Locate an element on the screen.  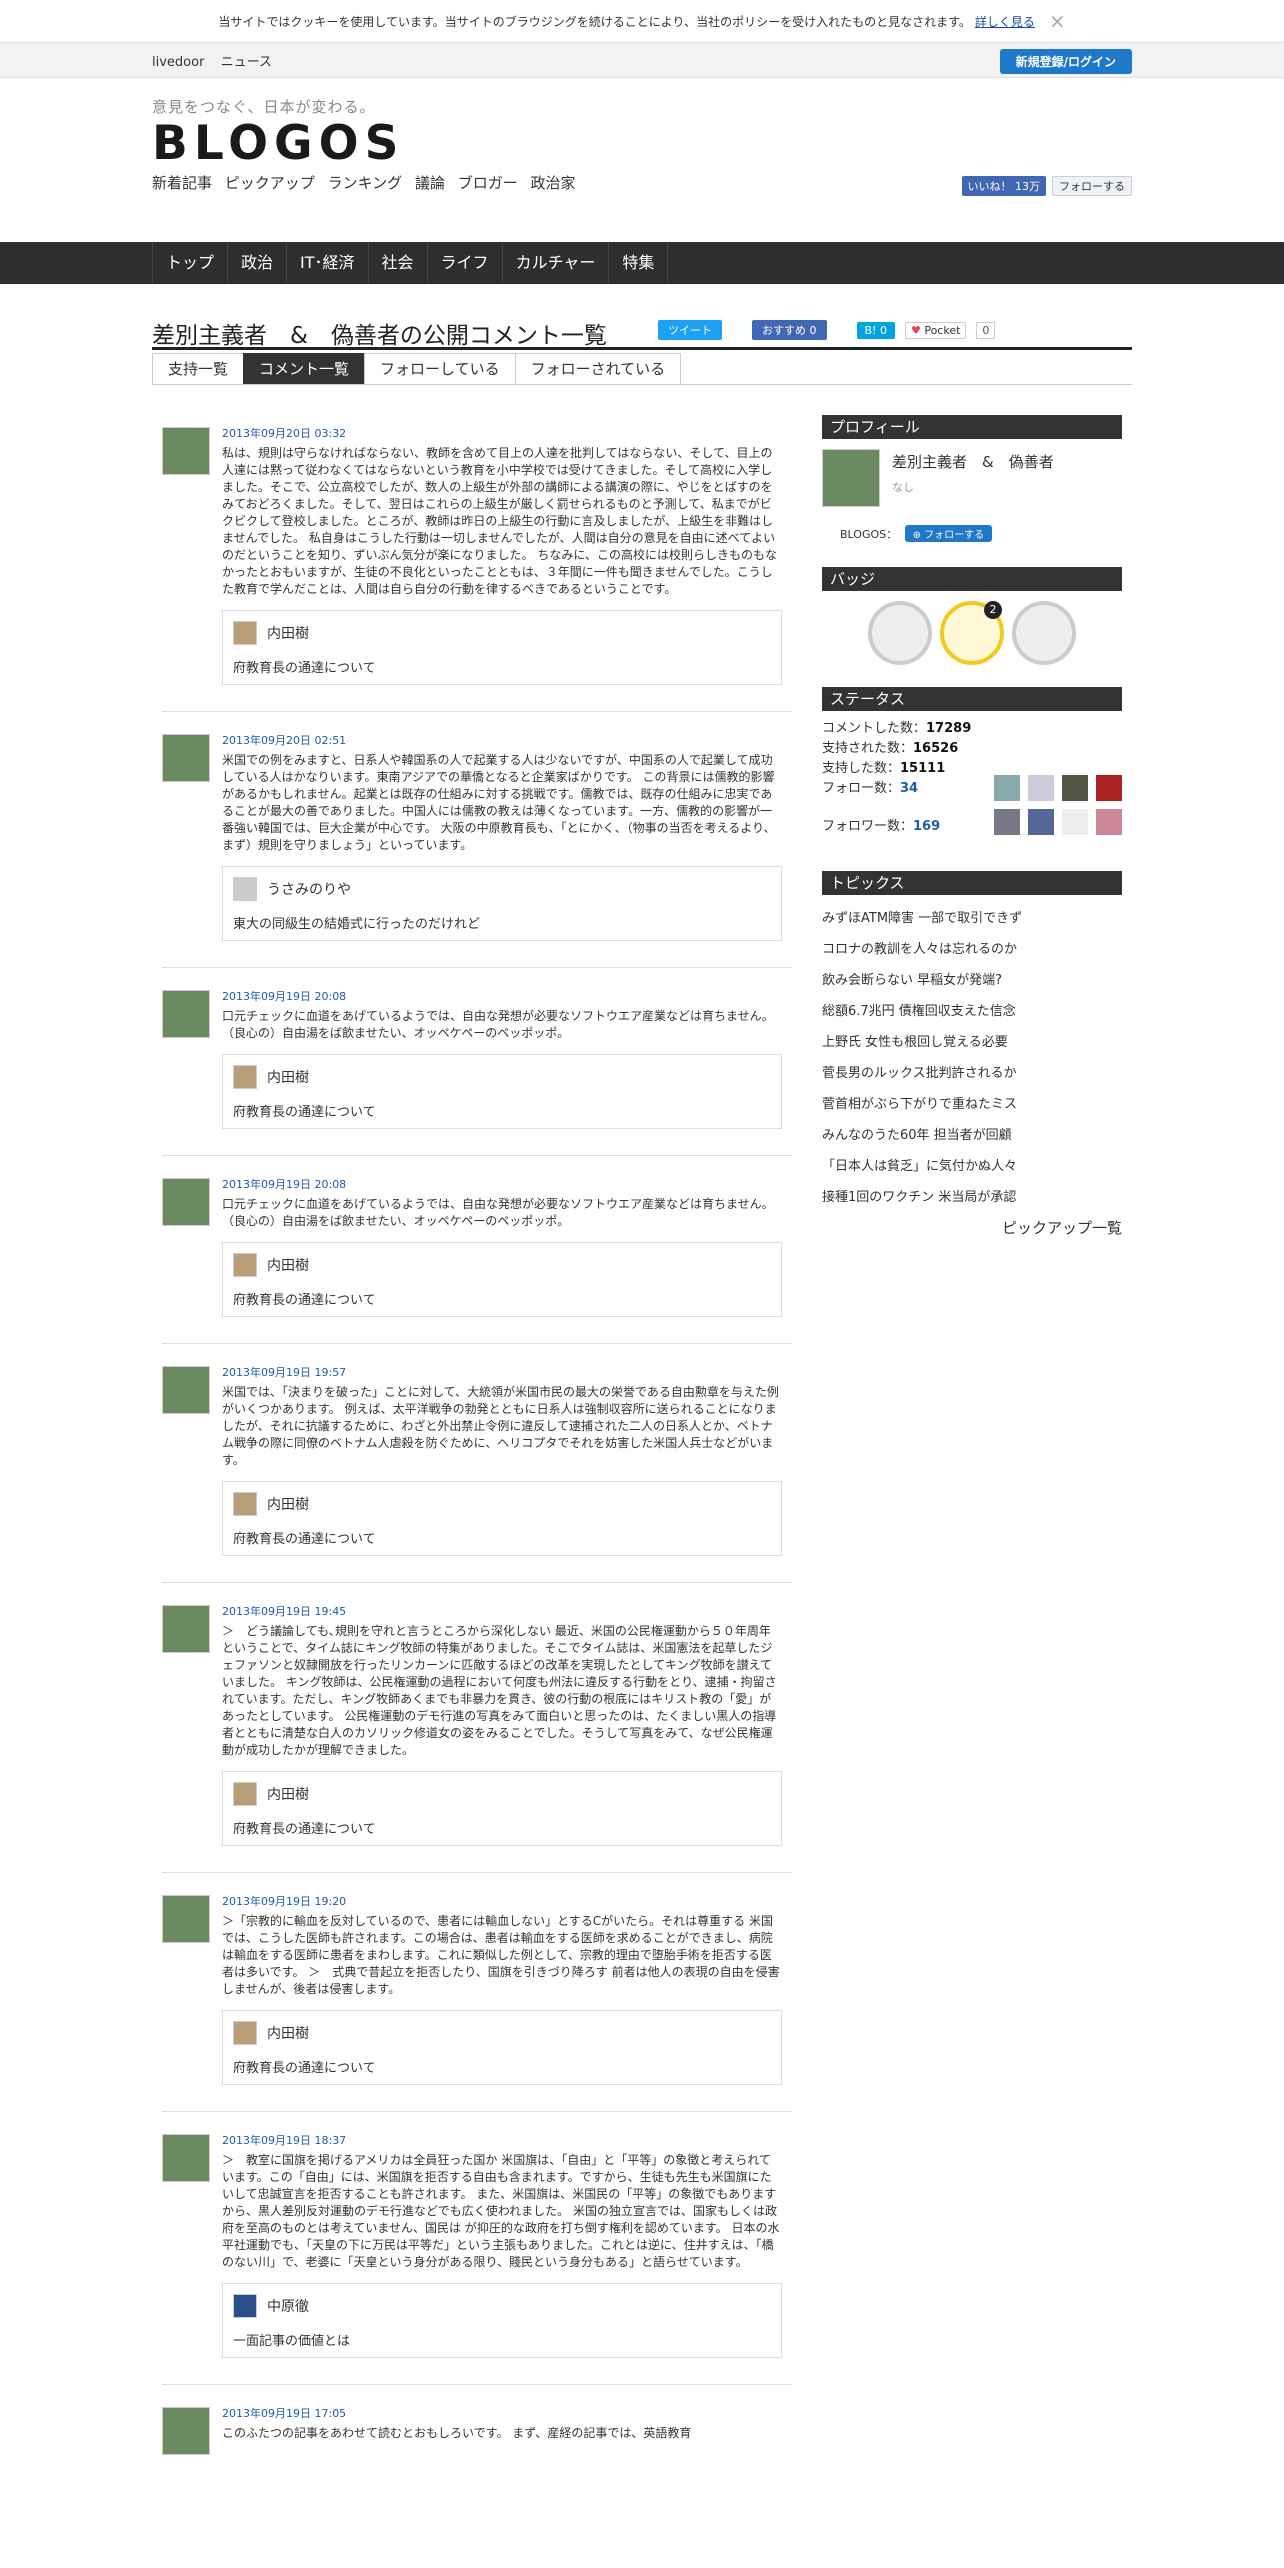
hatena-bookmark-button: B! 0 is located at coordinates (875, 330).